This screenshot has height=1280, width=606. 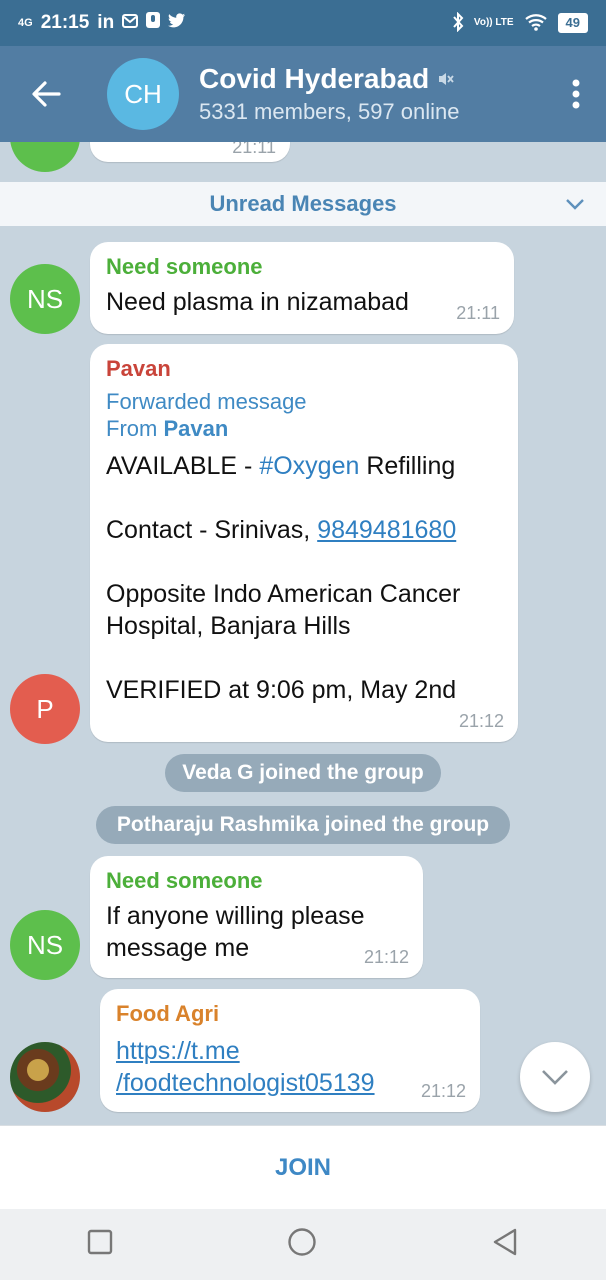 What do you see at coordinates (386, 530) in the screenshot?
I see `phone-link: 9849481680` at bounding box center [386, 530].